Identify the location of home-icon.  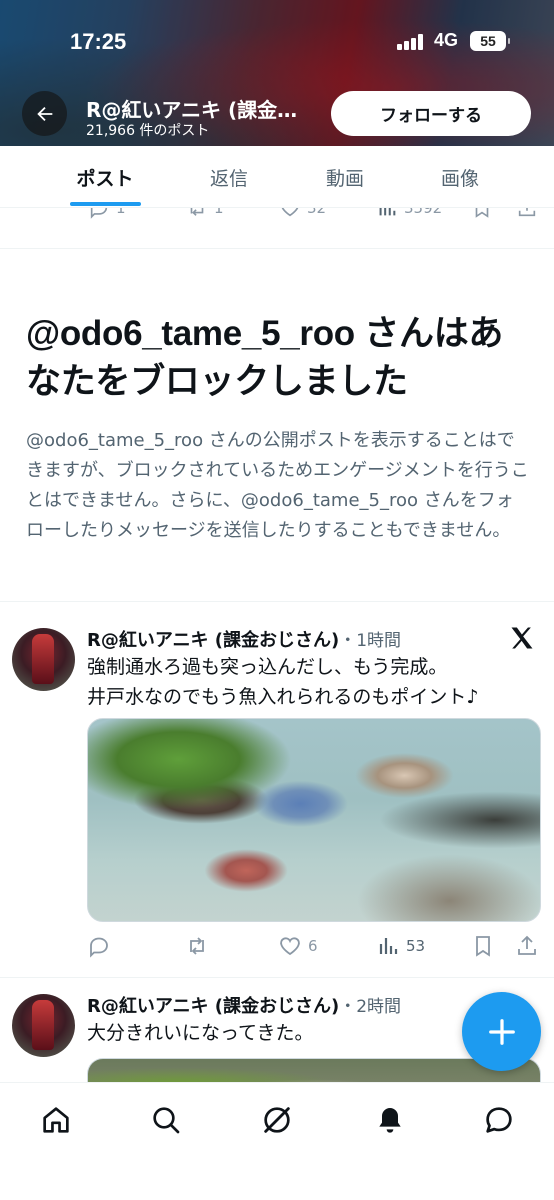
(56, 1120).